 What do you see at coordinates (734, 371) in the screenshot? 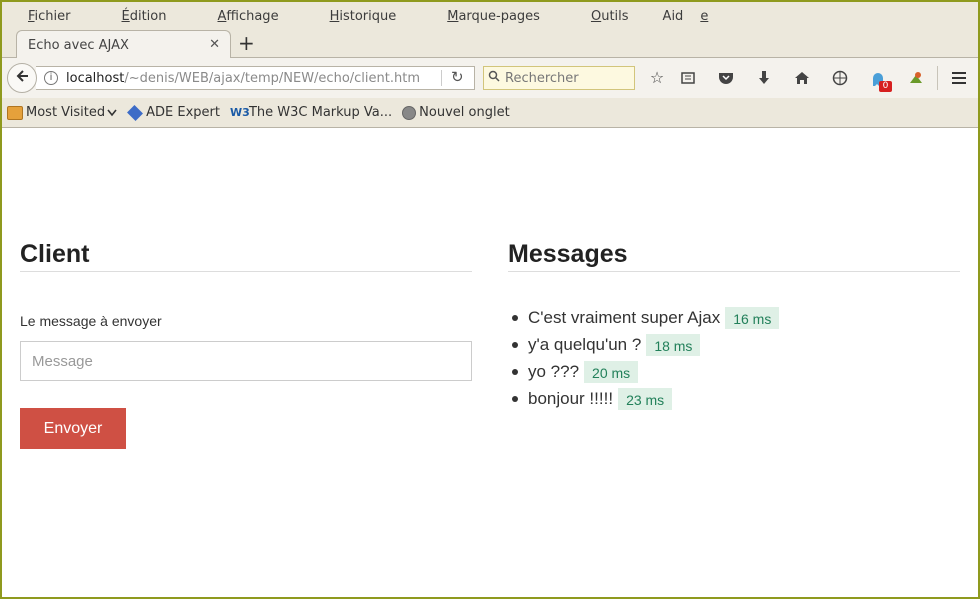
I see `list-item: yo ??? 20 ms` at bounding box center [734, 371].